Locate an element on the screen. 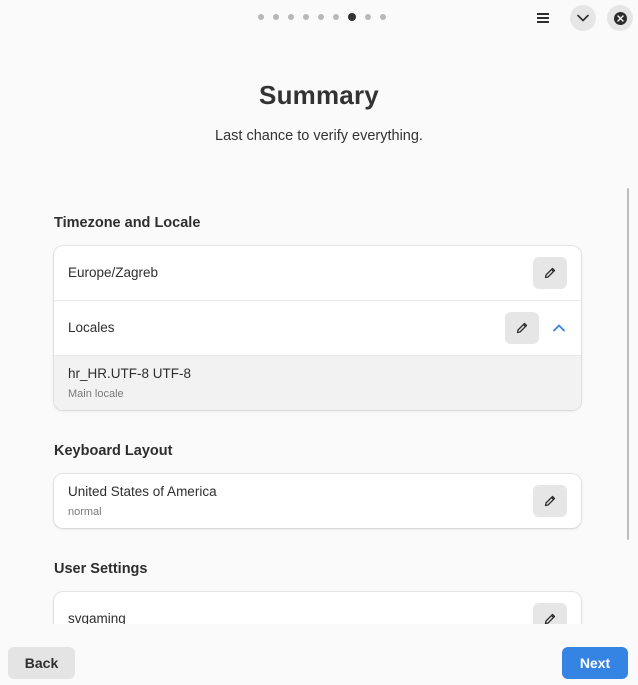 The width and height of the screenshot is (638, 685). back-button: Back is located at coordinates (41, 663).